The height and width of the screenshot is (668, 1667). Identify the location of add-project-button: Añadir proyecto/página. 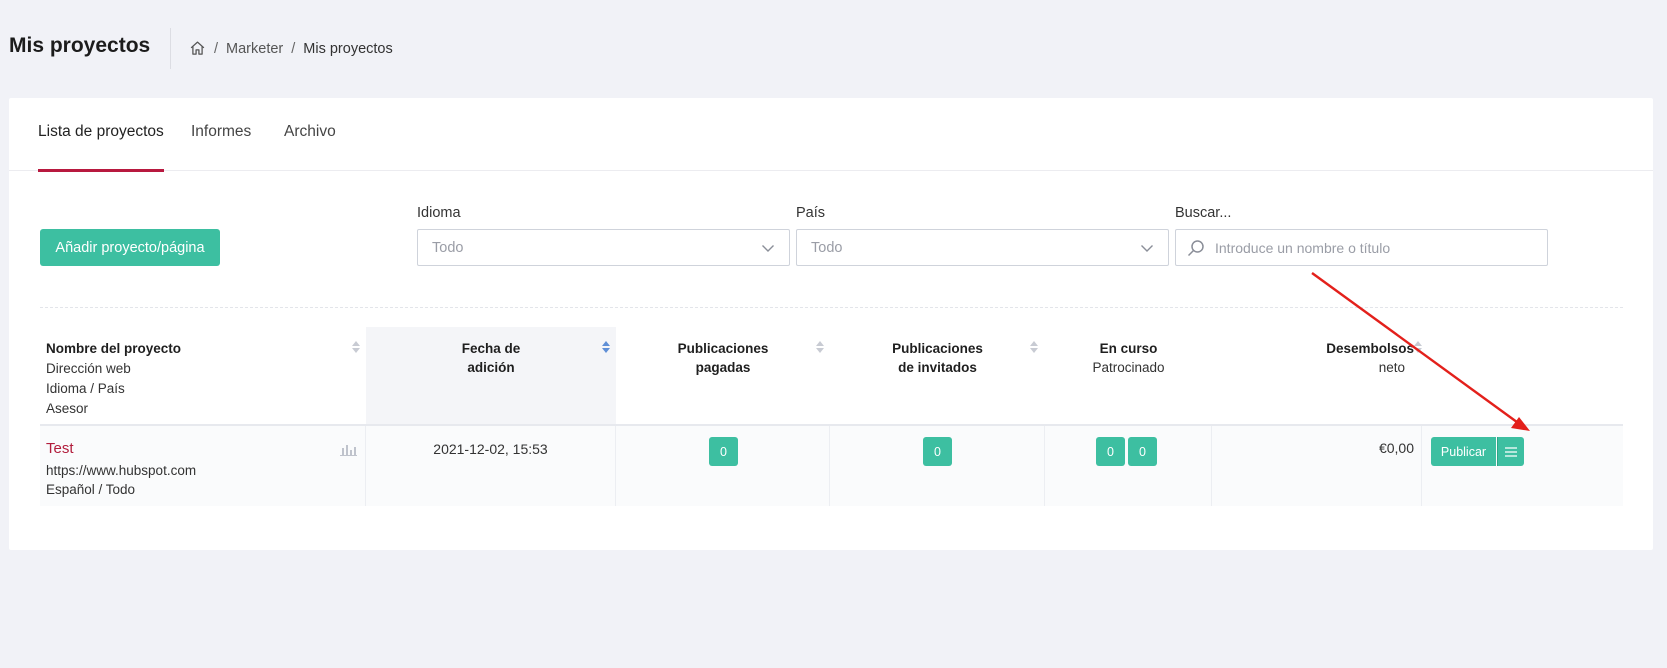
(130, 247).